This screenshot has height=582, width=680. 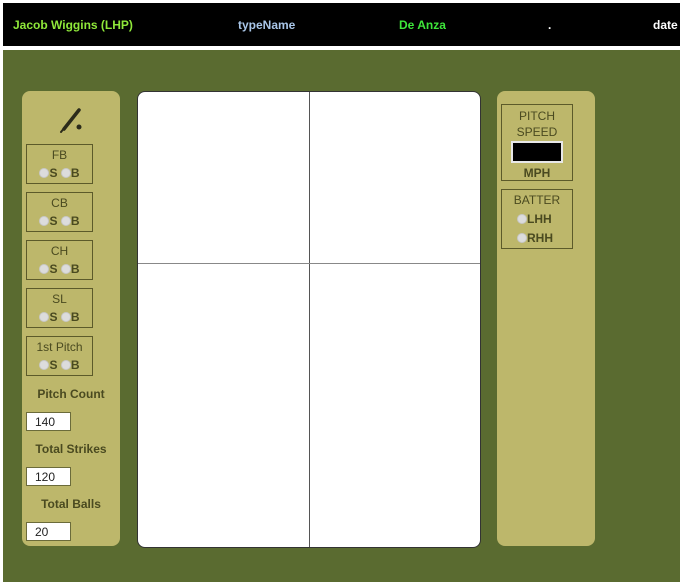 What do you see at coordinates (59, 212) in the screenshot?
I see `pitch-box-cb: CB S B` at bounding box center [59, 212].